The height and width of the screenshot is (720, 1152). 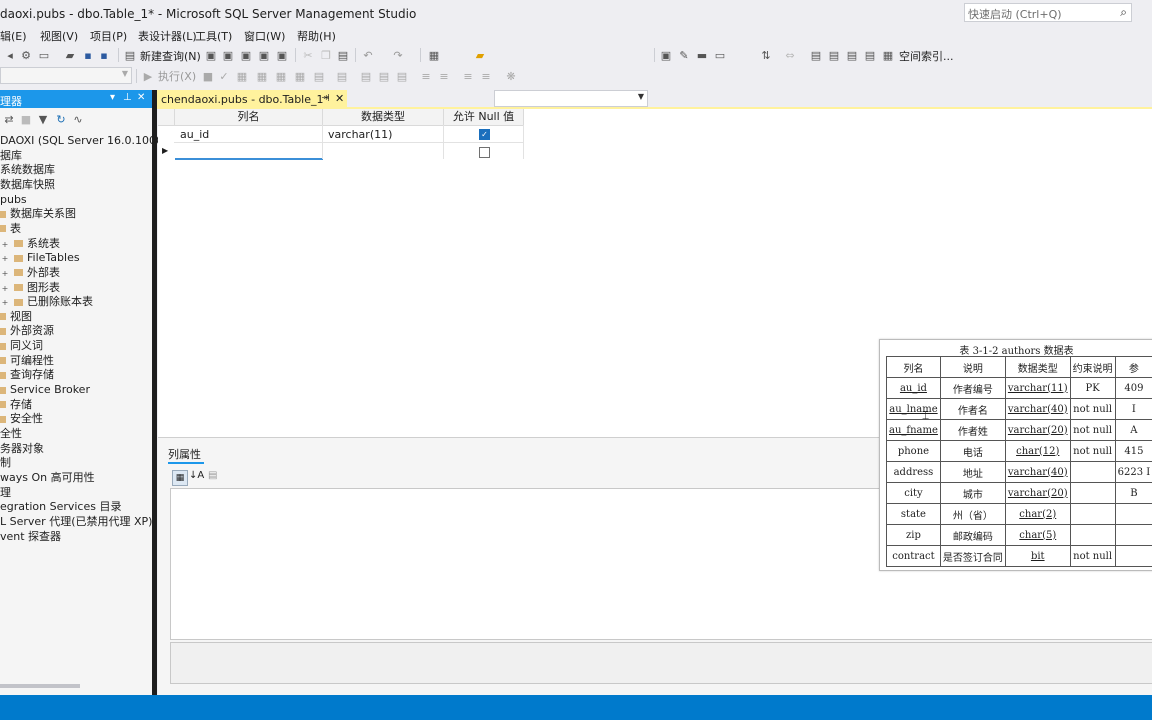 What do you see at coordinates (44, 55) in the screenshot?
I see `new-project-icon: ▭` at bounding box center [44, 55].